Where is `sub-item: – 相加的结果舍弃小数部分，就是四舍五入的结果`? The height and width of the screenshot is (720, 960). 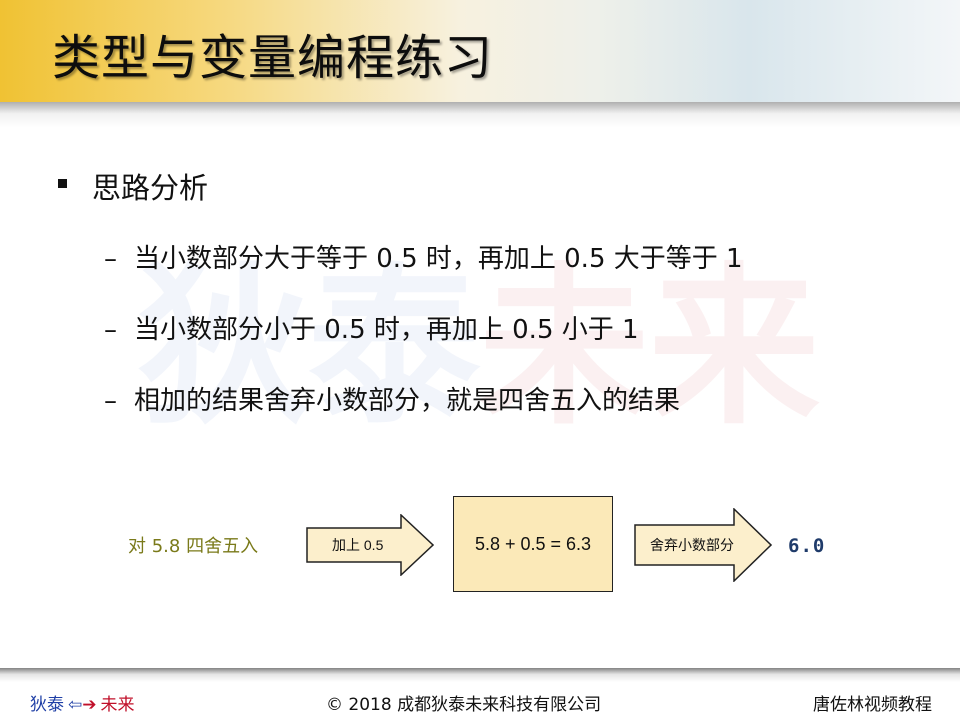
sub-item: – 相加的结果舍弃小数部分，就是四舍五入的结果 is located at coordinates (392, 398).